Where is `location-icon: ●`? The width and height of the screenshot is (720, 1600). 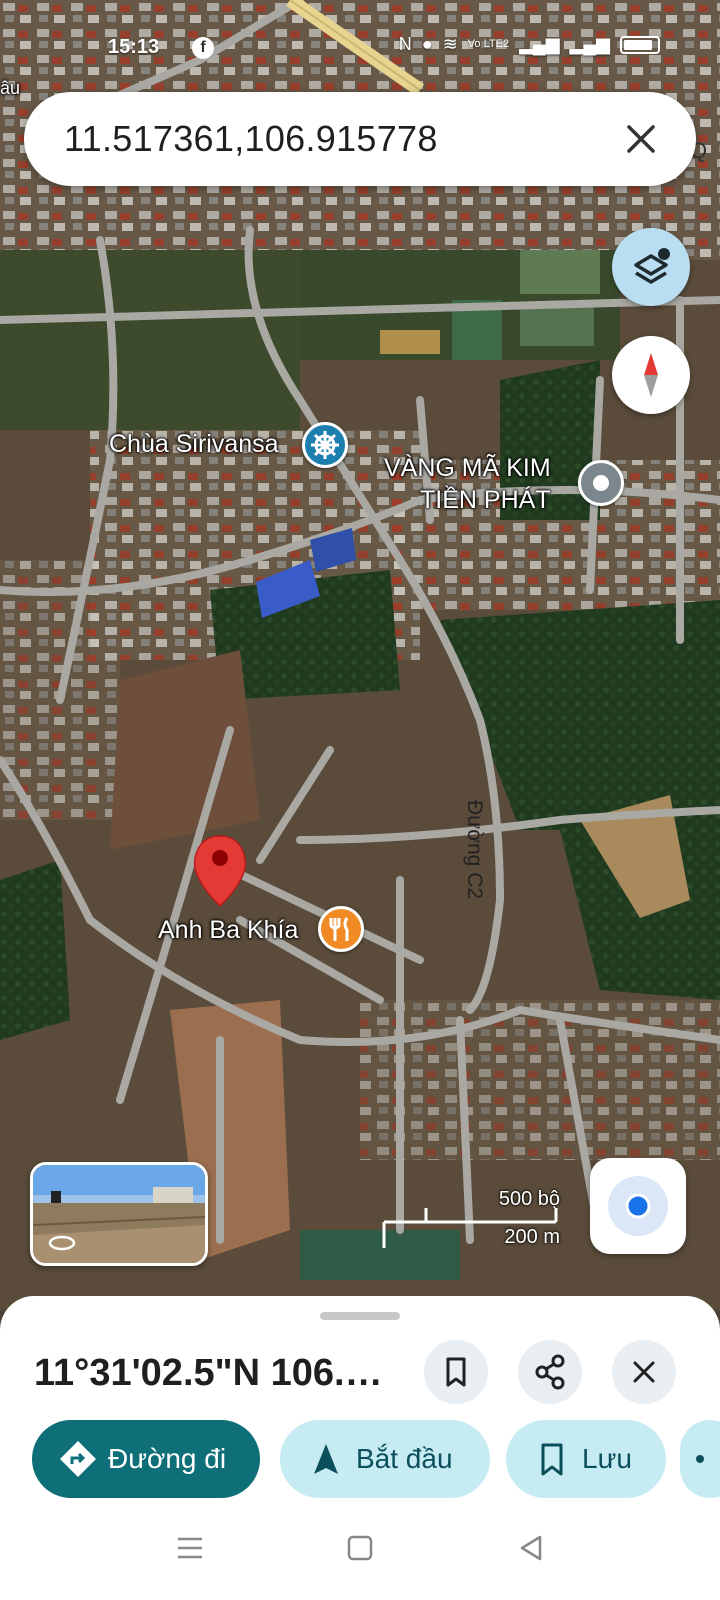
location-icon: ● is located at coordinates (427, 44).